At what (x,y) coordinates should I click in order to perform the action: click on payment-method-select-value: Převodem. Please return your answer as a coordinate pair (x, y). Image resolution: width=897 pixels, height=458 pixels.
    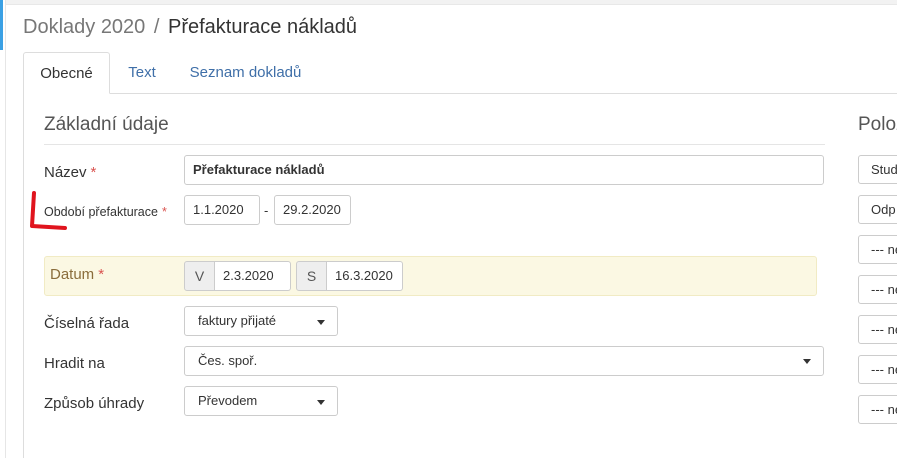
    Looking at the image, I should click on (228, 400).